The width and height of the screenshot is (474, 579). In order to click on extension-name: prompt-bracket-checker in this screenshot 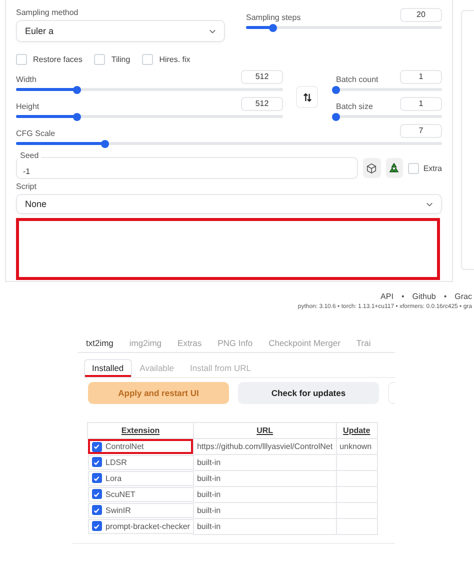, I will do `click(148, 526)`.